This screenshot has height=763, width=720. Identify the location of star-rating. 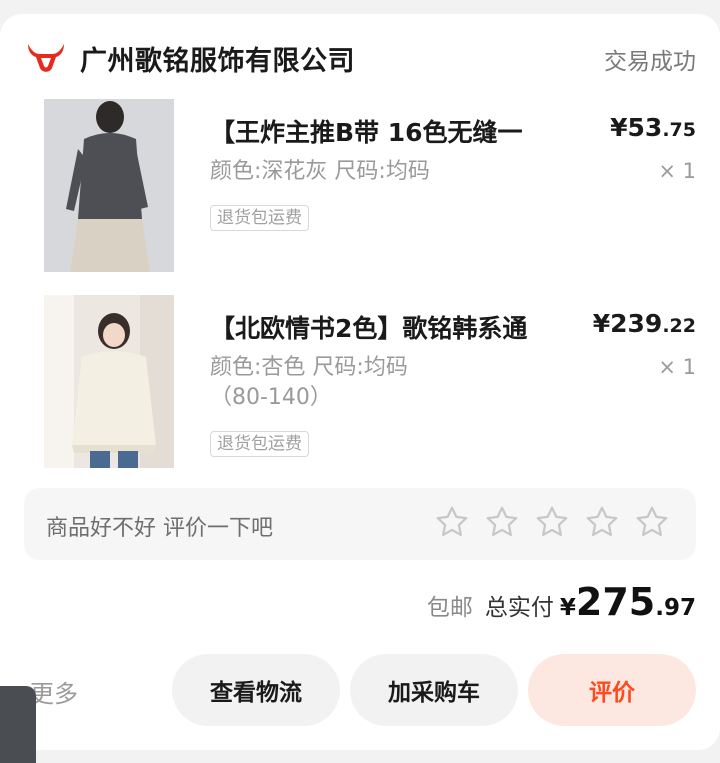
(552, 522).